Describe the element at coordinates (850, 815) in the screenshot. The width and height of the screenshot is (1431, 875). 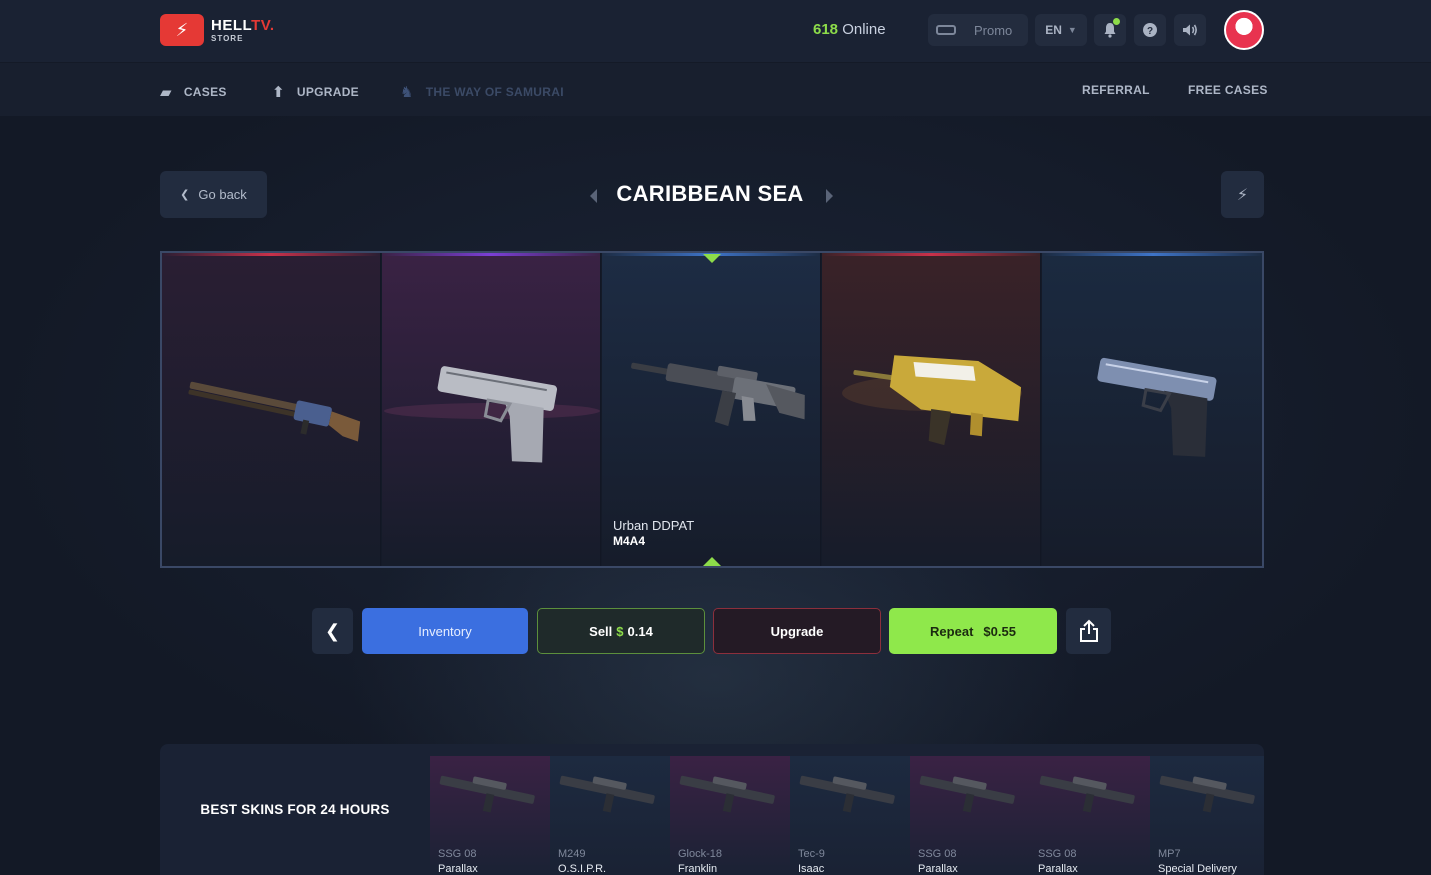
I see `best-skin-card: Tec-9 Isaac` at that location.